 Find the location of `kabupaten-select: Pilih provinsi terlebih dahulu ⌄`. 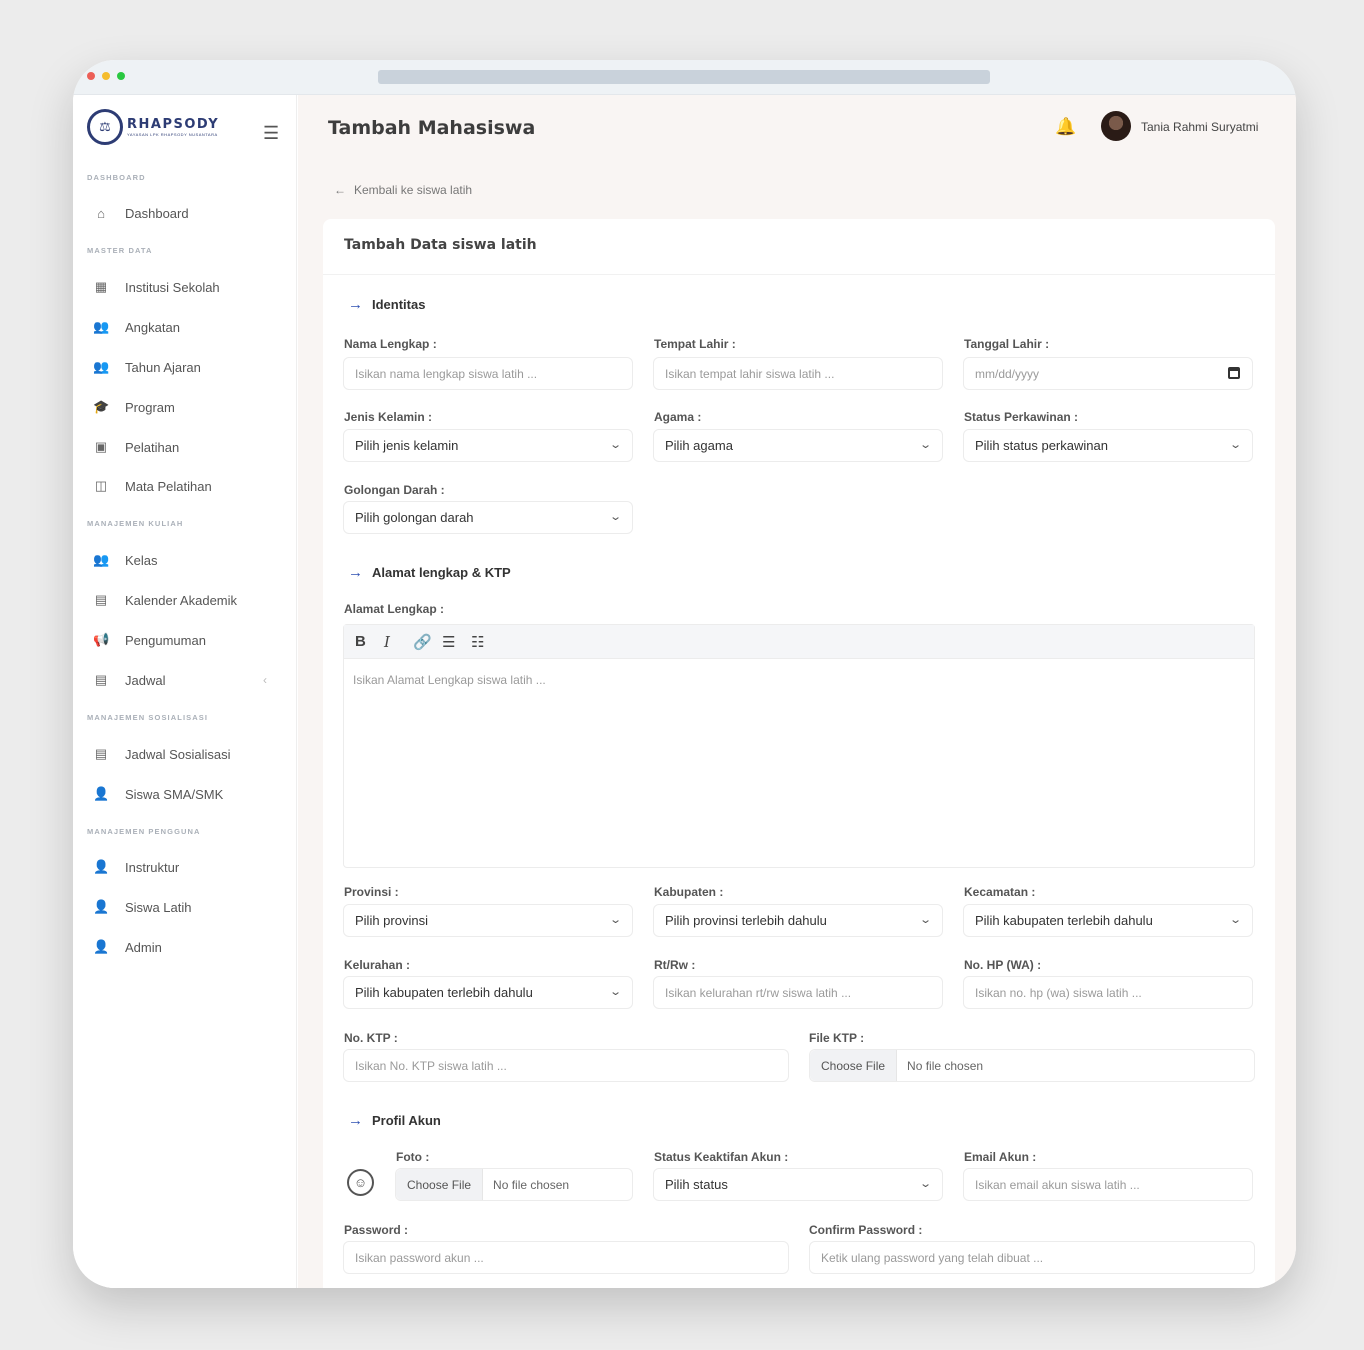

kabupaten-select: Pilih provinsi terlebih dahulu ⌄ is located at coordinates (798, 920).